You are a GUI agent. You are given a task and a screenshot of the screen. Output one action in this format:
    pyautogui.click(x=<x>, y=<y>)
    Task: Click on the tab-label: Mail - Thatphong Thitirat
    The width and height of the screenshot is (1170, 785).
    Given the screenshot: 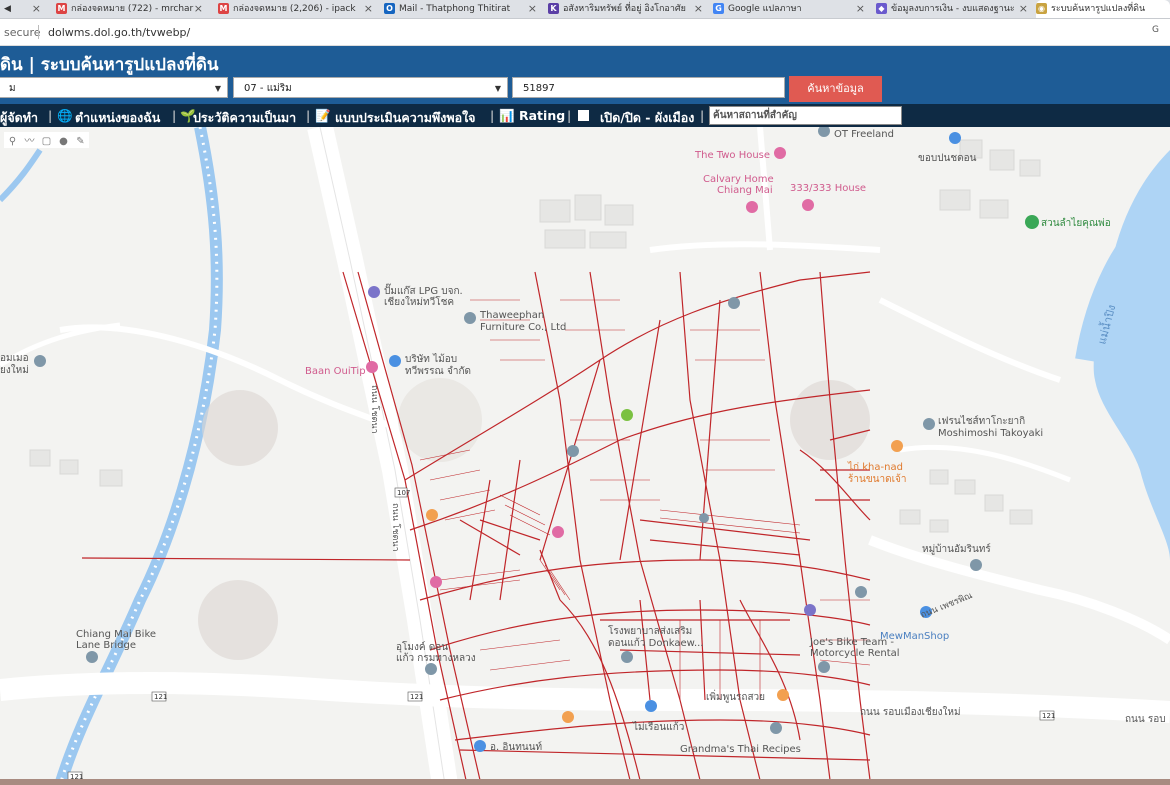 What is the action you would take?
    pyautogui.click(x=455, y=9)
    